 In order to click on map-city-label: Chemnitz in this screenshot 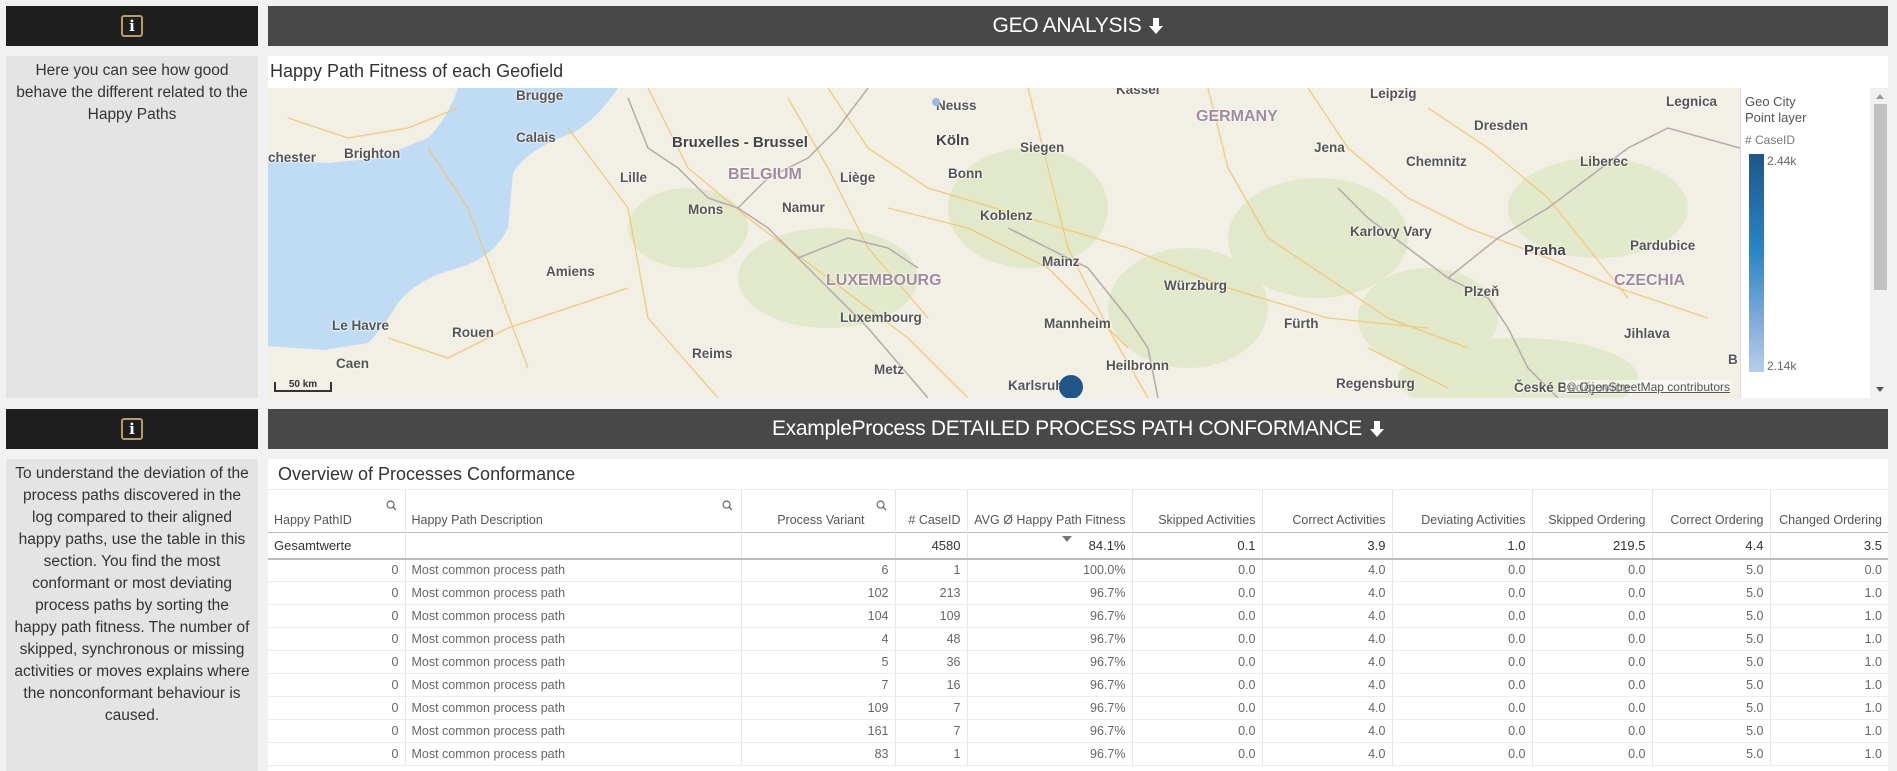, I will do `click(1436, 161)`.